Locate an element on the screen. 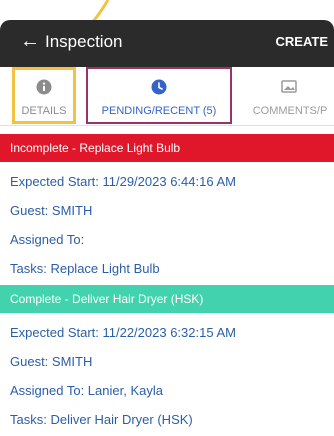 The image size is (334, 436). image-icon is located at coordinates (287, 87).